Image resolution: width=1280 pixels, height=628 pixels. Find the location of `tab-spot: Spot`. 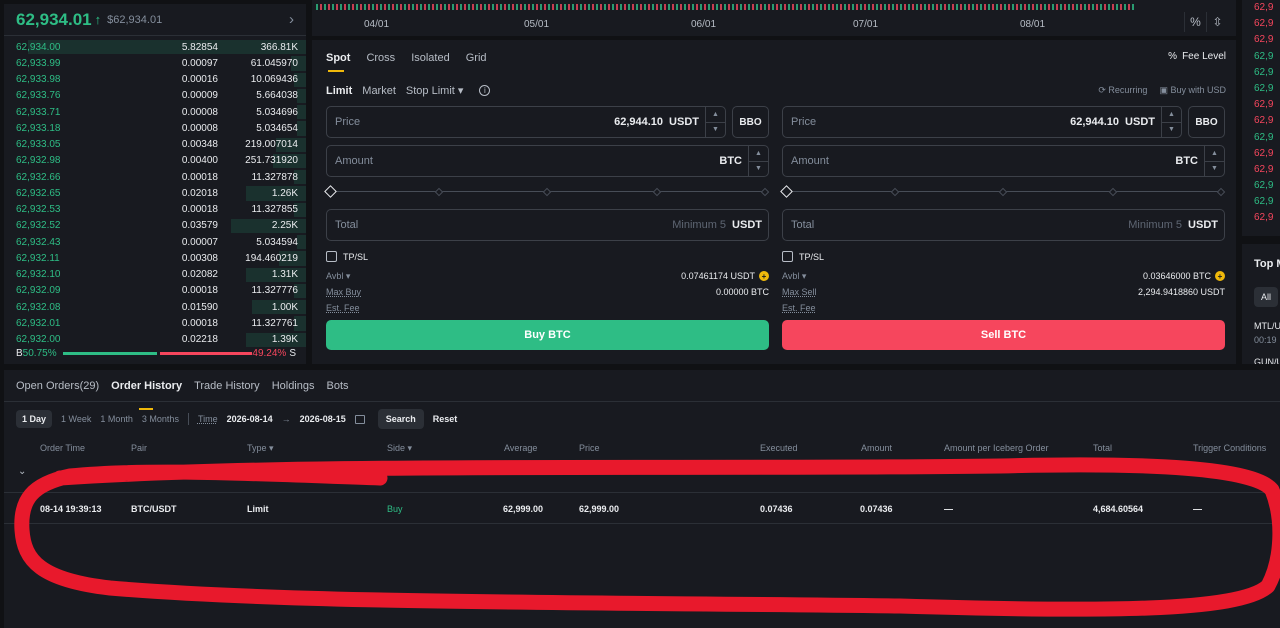

tab-spot: Spot is located at coordinates (338, 62).